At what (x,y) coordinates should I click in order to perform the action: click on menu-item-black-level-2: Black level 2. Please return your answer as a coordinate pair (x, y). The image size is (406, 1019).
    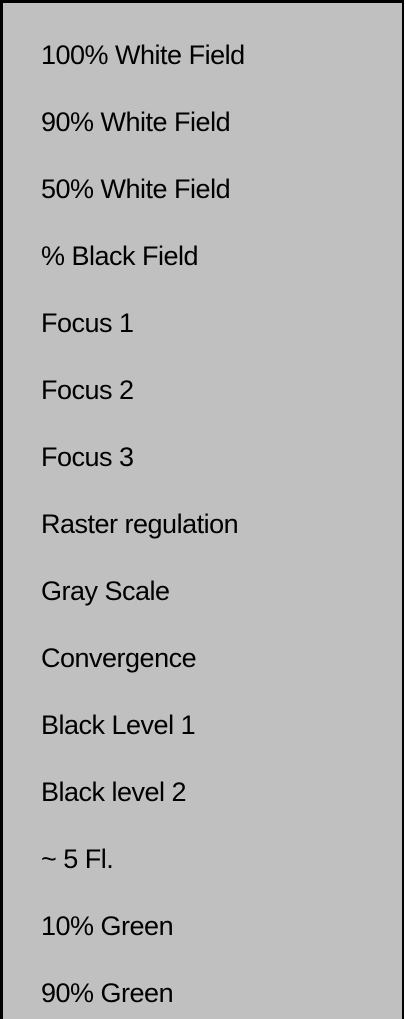
    Looking at the image, I should click on (202, 792).